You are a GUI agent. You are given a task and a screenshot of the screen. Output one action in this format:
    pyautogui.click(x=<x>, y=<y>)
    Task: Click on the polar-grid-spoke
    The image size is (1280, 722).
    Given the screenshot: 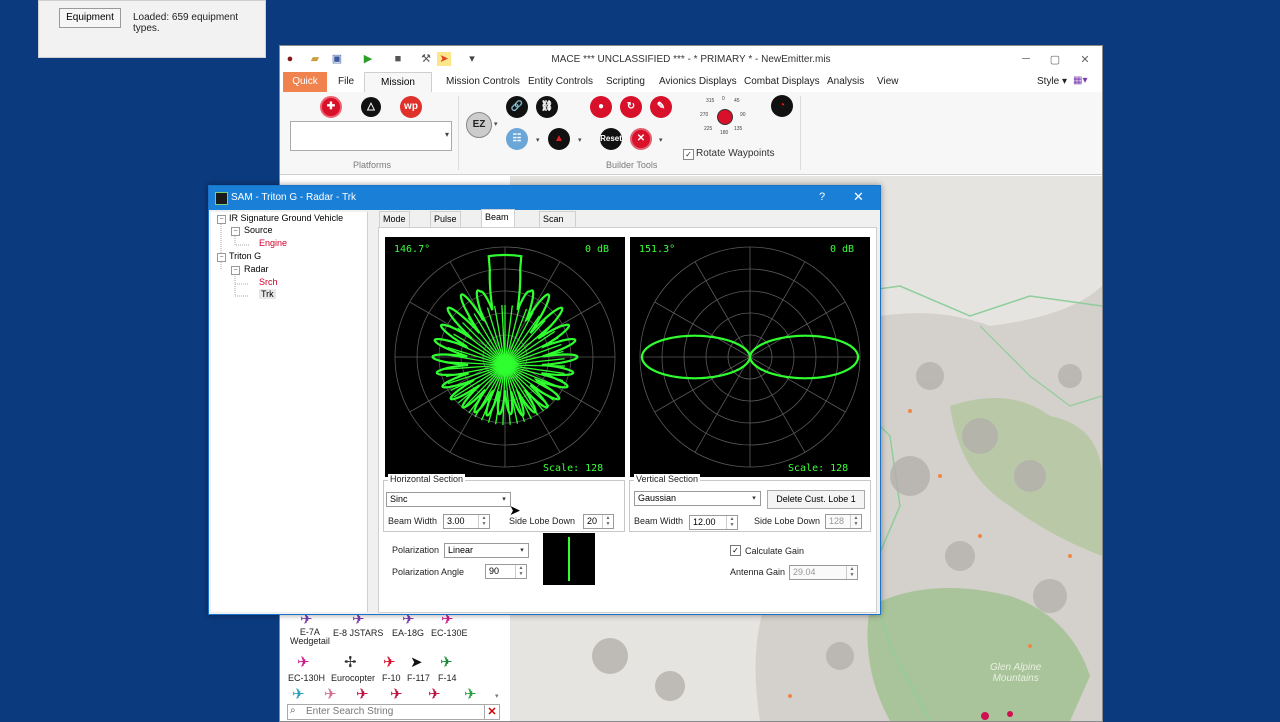 What is the action you would take?
    pyautogui.click(x=722, y=309)
    